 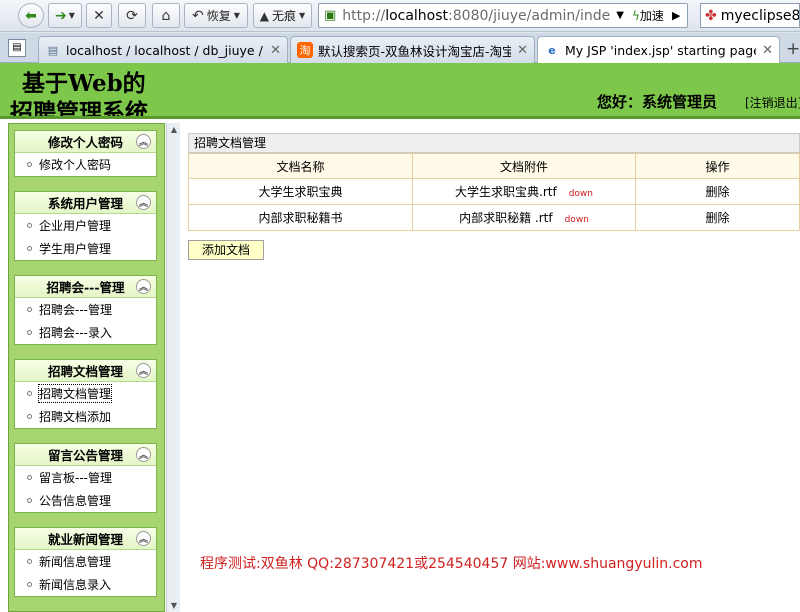 What do you see at coordinates (31, 15) in the screenshot?
I see `back-button: ⬅` at bounding box center [31, 15].